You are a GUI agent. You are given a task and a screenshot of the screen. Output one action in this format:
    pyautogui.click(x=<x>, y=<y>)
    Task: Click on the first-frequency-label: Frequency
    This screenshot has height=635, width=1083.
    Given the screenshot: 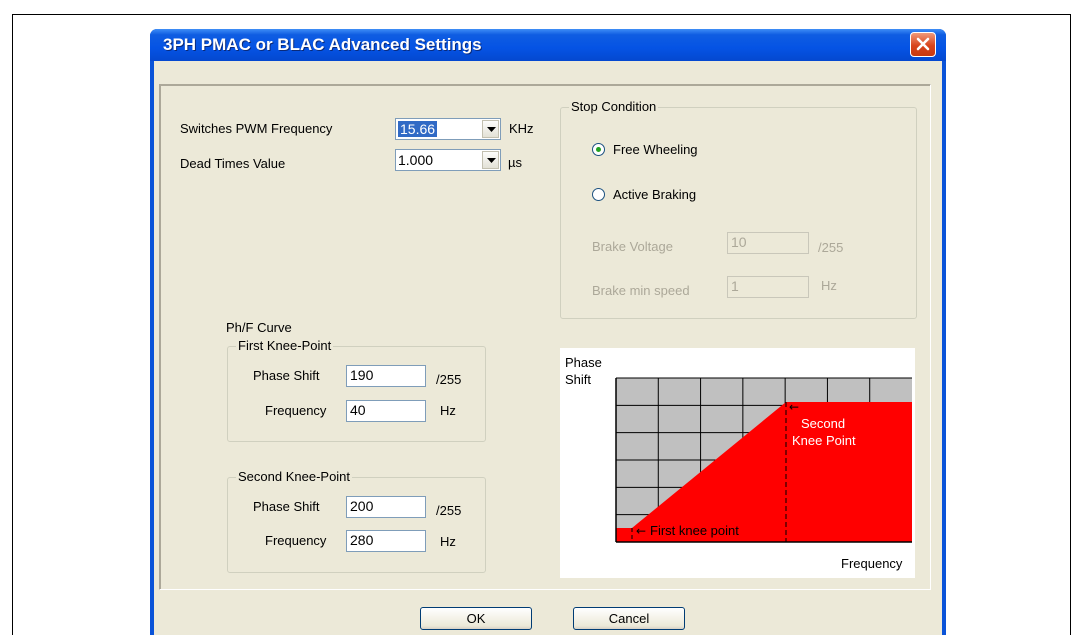 What is the action you would take?
    pyautogui.click(x=296, y=410)
    